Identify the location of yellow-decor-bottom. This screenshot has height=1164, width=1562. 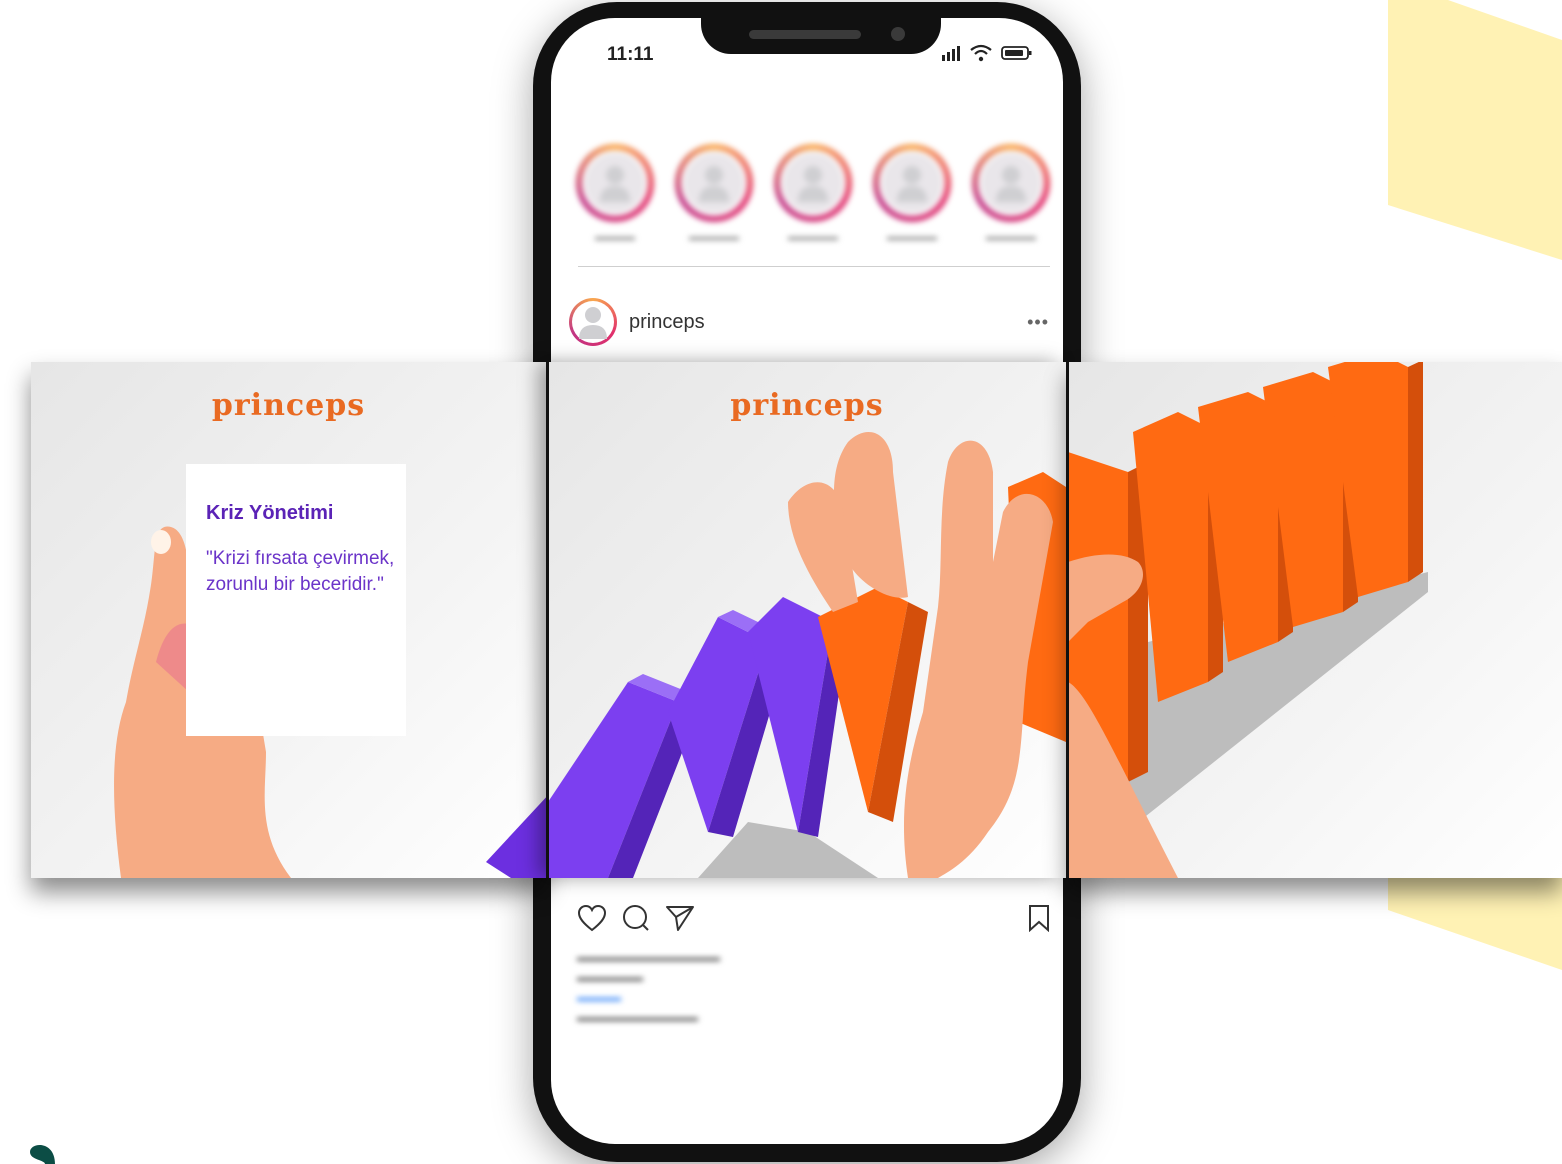
(1475, 924).